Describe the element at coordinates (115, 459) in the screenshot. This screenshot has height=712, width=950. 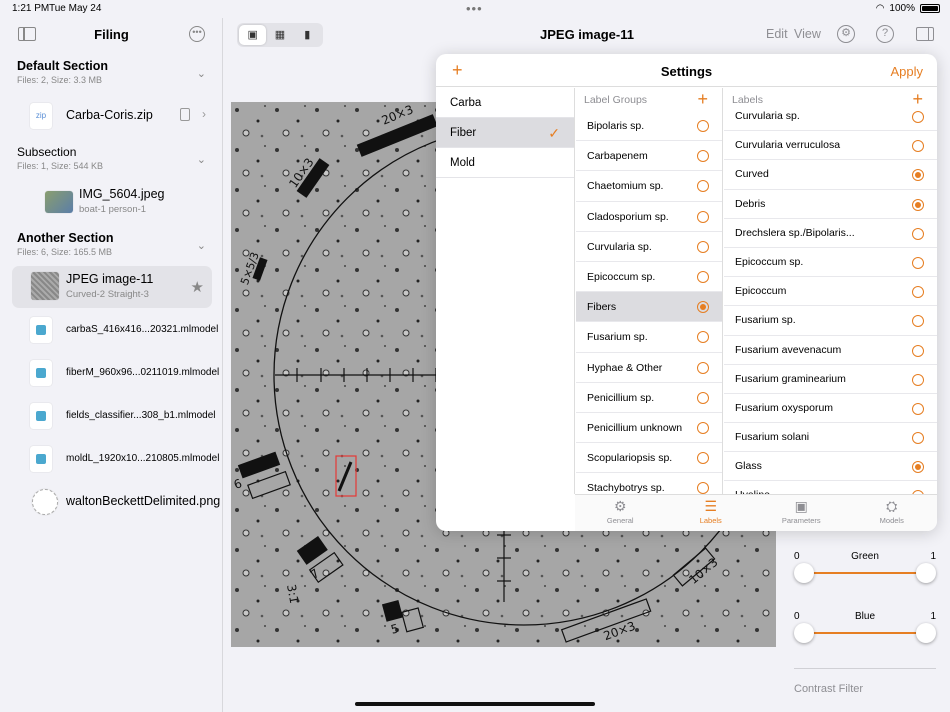
I see `file-row: moldL_1920x10...210805.mlmodel` at that location.